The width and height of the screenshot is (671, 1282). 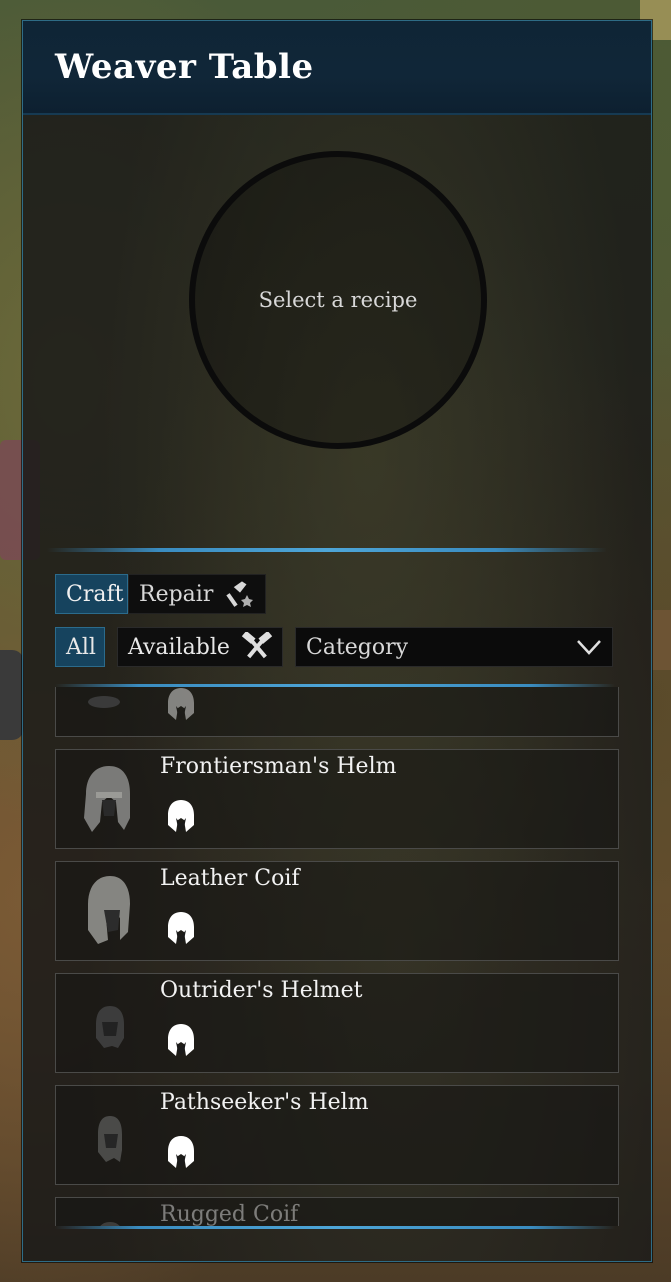 I want to click on filter-all: All, so click(x=80, y=647).